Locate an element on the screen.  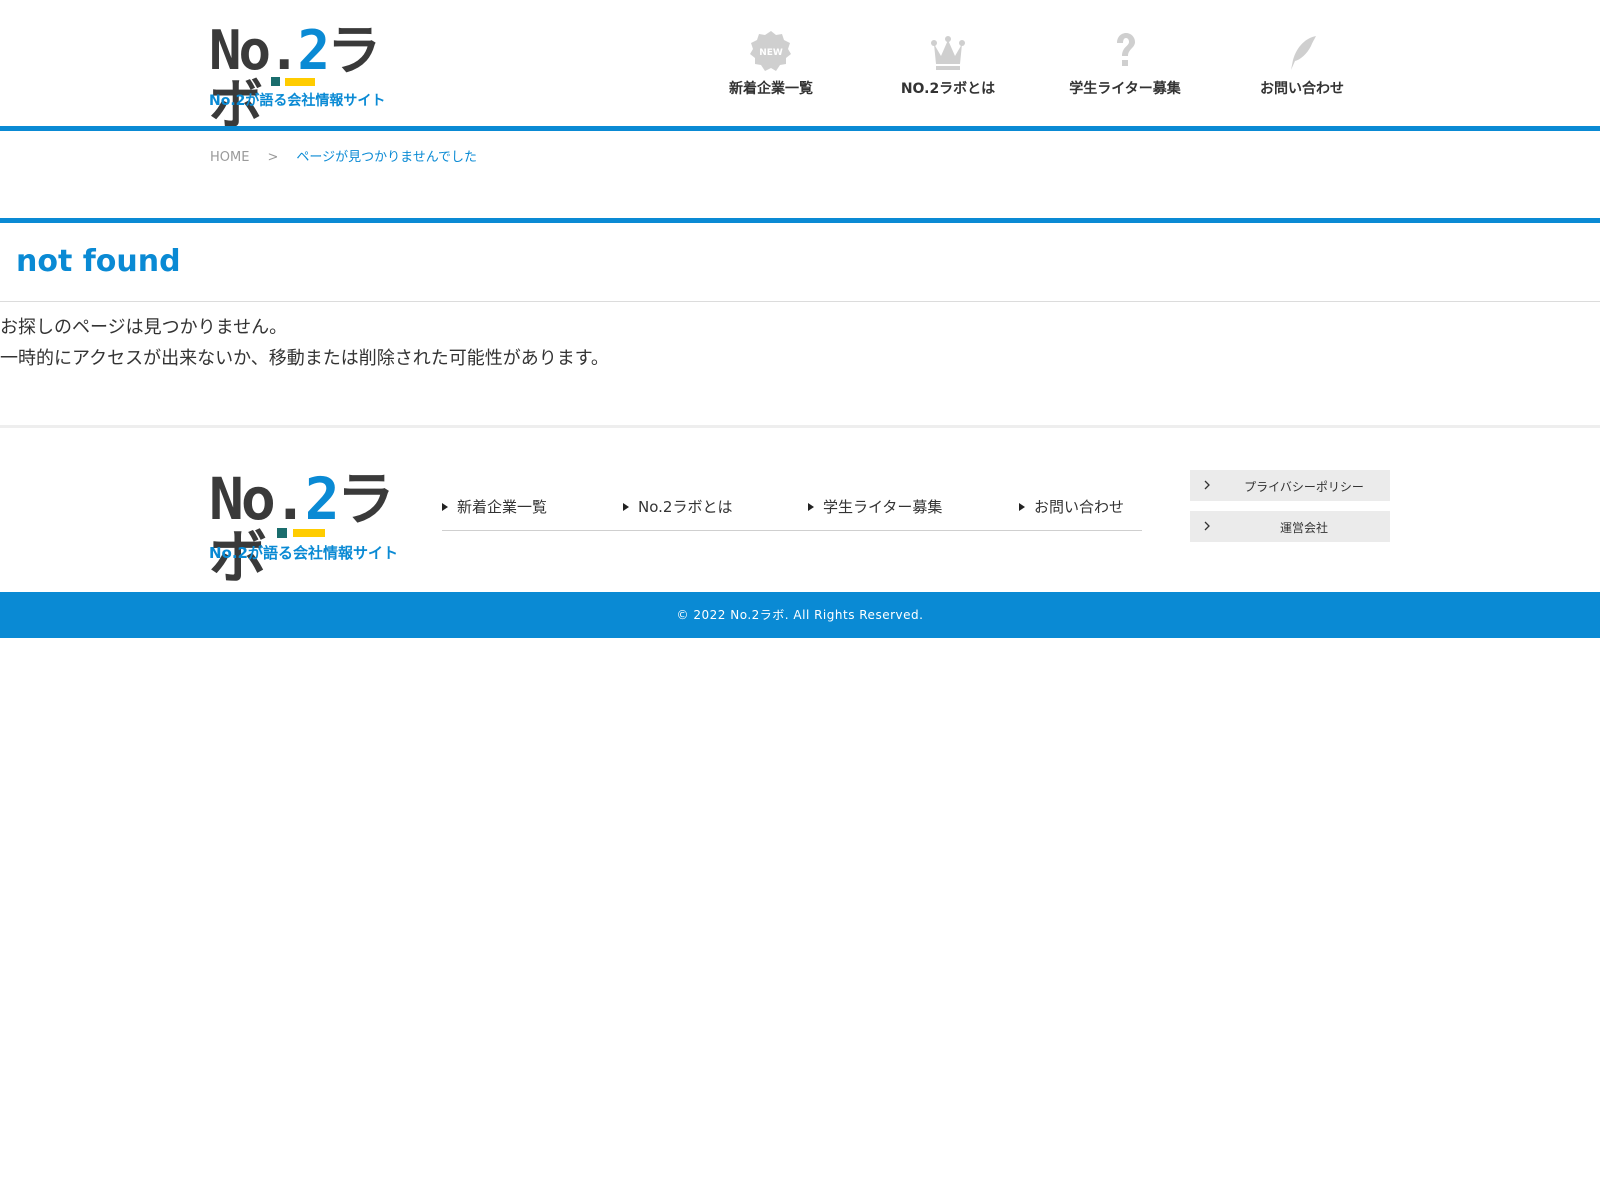
breadcrumb-current: ページが見つかりませんでした is located at coordinates (387, 157).